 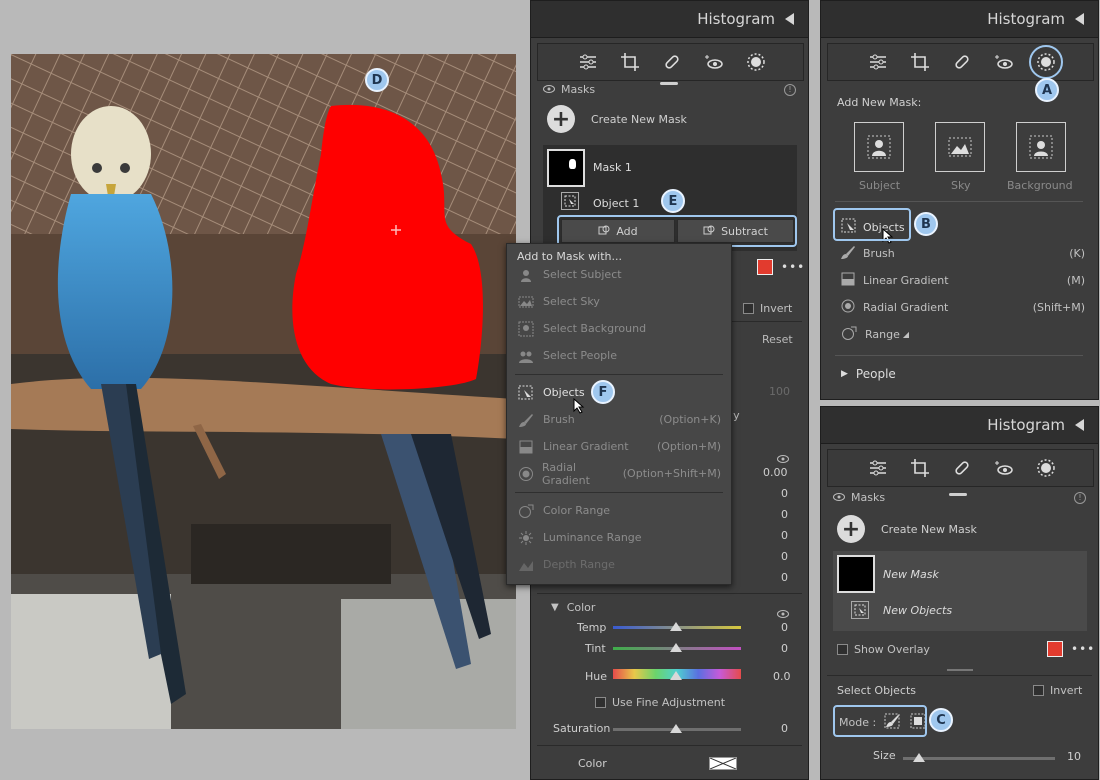 What do you see at coordinates (619, 274) in the screenshot?
I see `menu-item-select-subject: Select Subject` at bounding box center [619, 274].